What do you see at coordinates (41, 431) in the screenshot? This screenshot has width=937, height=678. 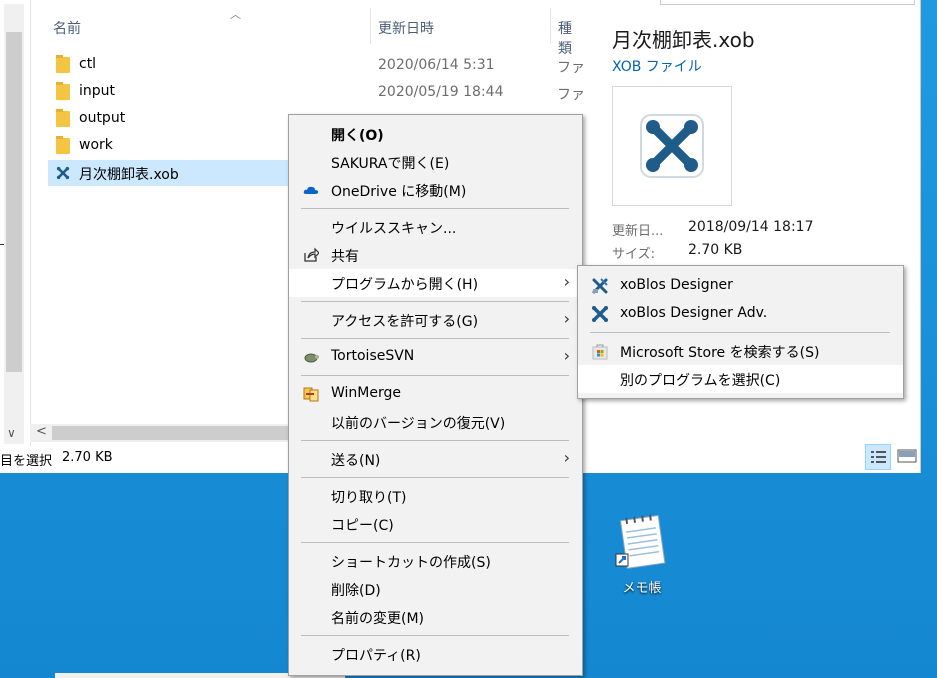 I see `scroll-left-icon: <` at bounding box center [41, 431].